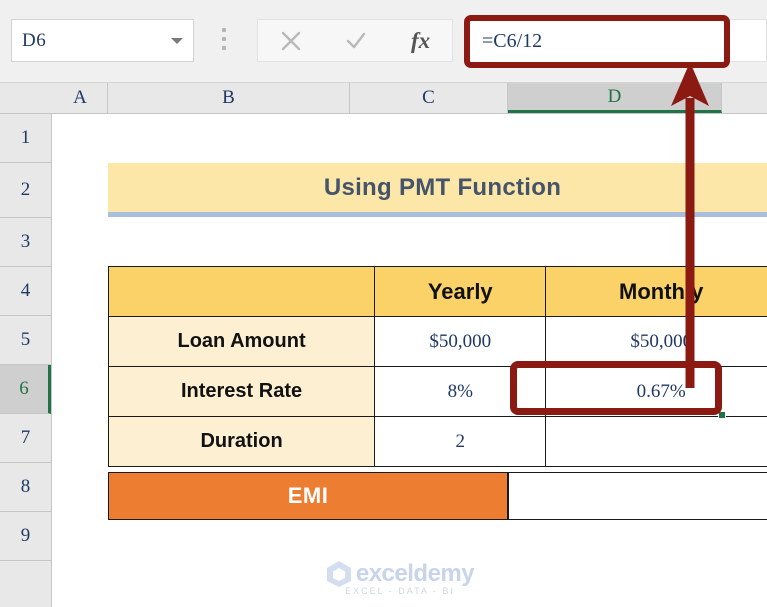 The image size is (767, 607). I want to click on row-header-5: 5, so click(25, 340).